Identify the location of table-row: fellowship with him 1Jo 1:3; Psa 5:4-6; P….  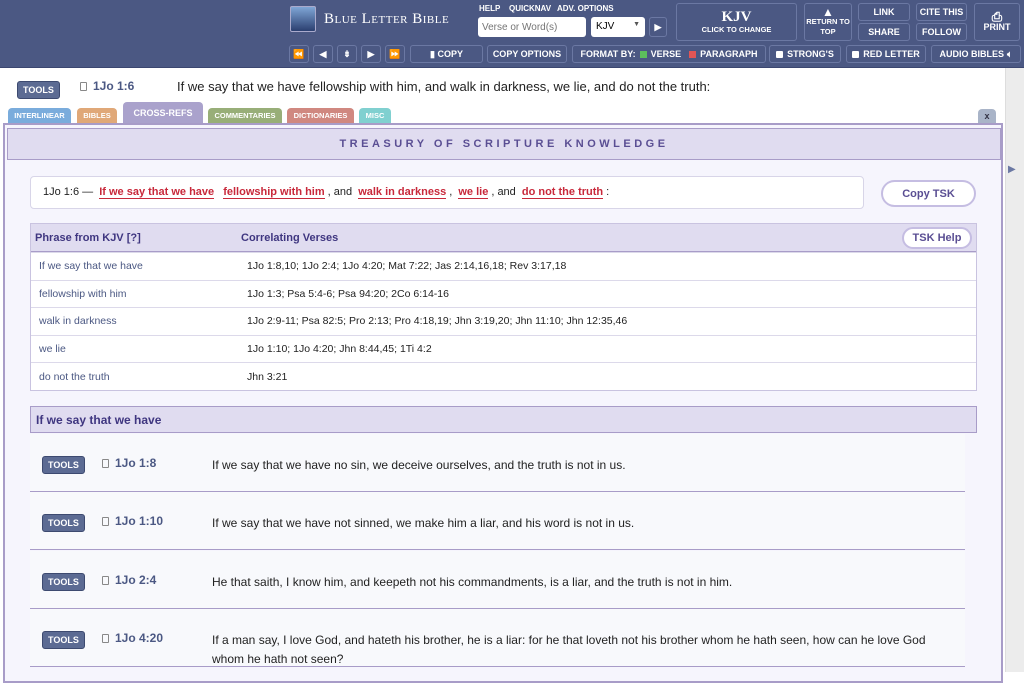
(503, 293).